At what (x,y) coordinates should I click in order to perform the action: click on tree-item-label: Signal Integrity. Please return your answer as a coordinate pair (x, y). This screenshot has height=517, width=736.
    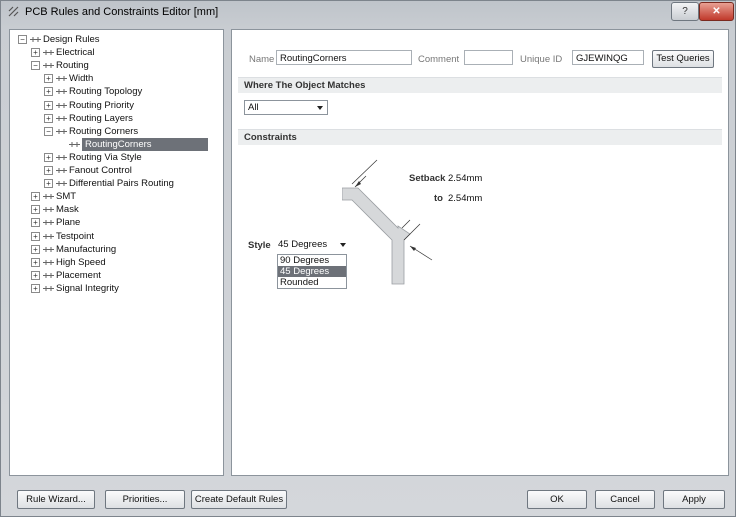
    Looking at the image, I should click on (87, 288).